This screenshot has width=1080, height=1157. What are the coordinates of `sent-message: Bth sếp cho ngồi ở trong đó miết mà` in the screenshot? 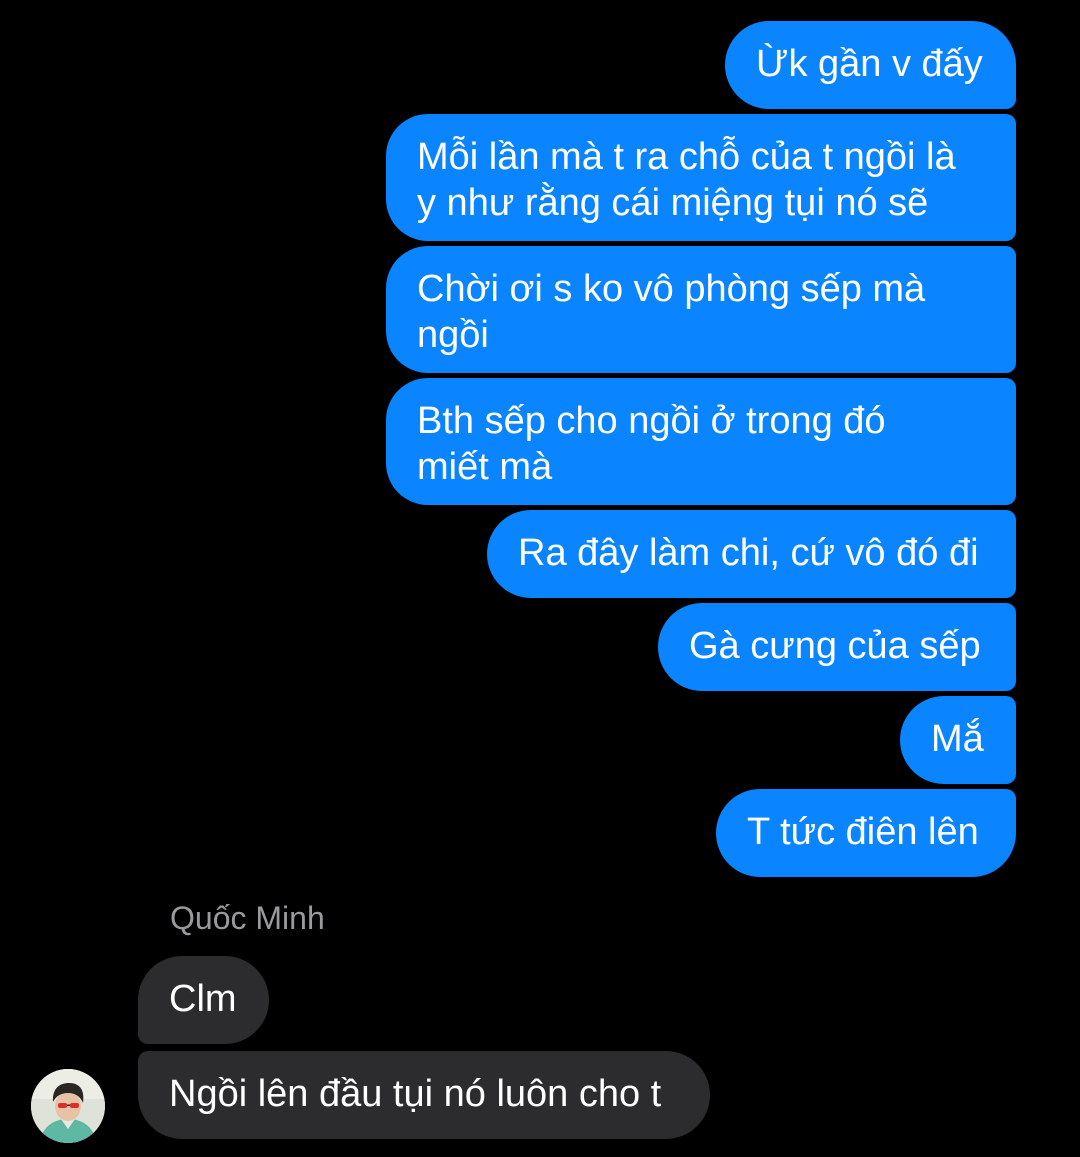 It's located at (701, 441).